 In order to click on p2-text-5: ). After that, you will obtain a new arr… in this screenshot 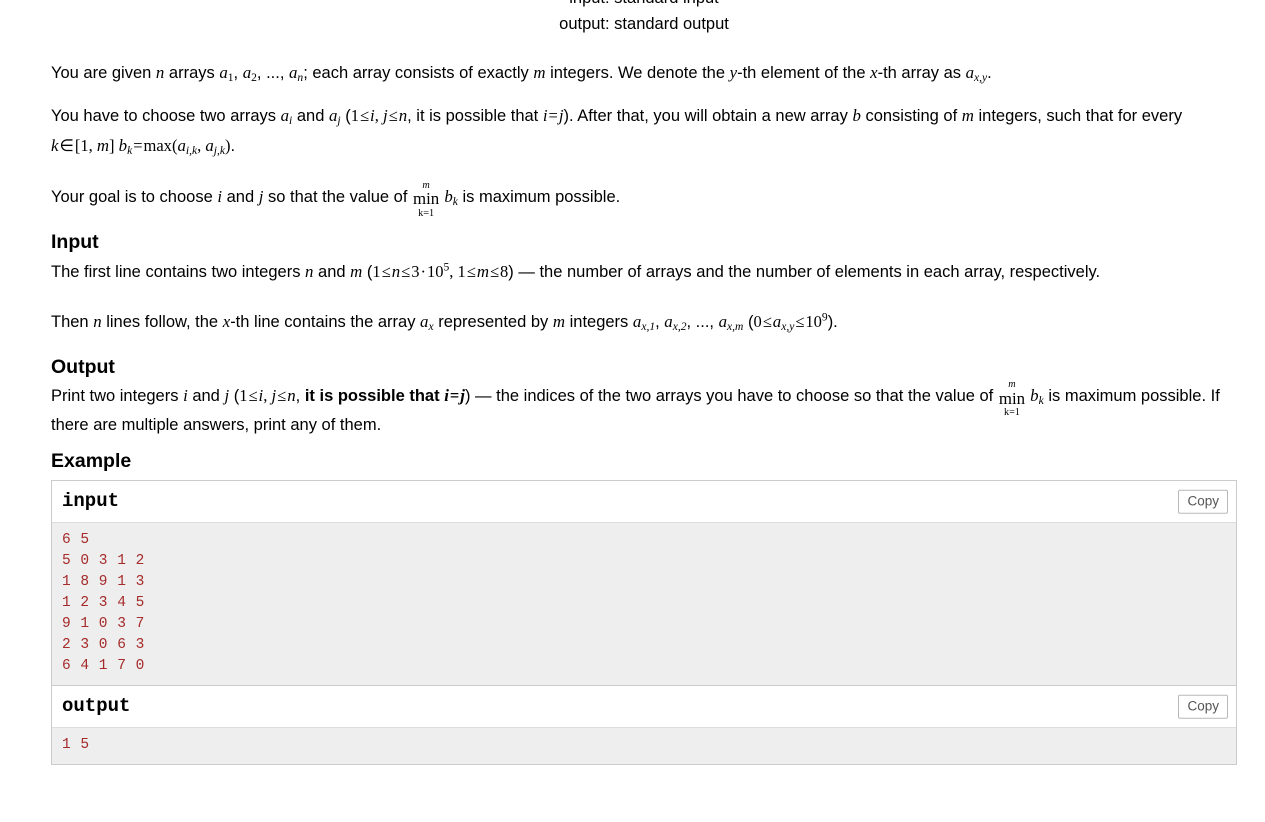, I will do `click(708, 116)`.